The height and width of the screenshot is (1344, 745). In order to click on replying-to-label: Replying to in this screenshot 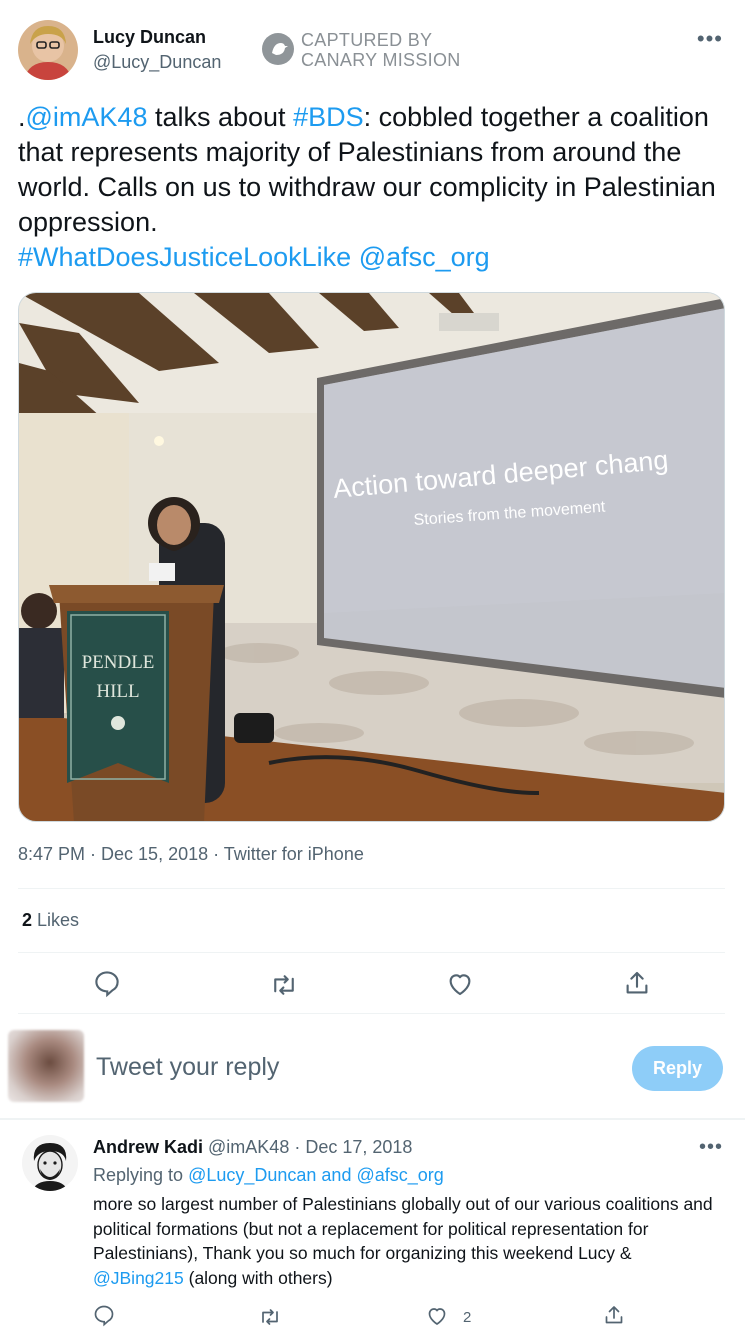, I will do `click(141, 1175)`.